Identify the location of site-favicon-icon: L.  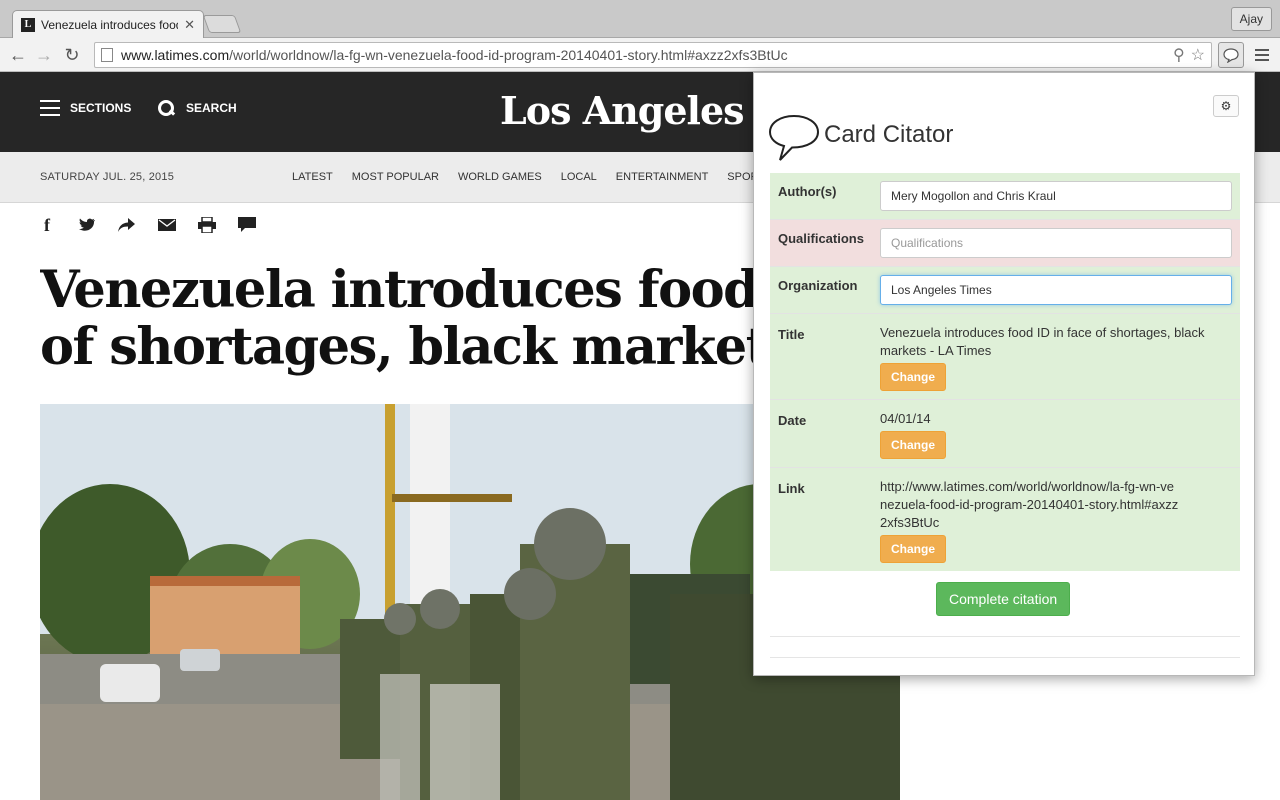
(28, 24).